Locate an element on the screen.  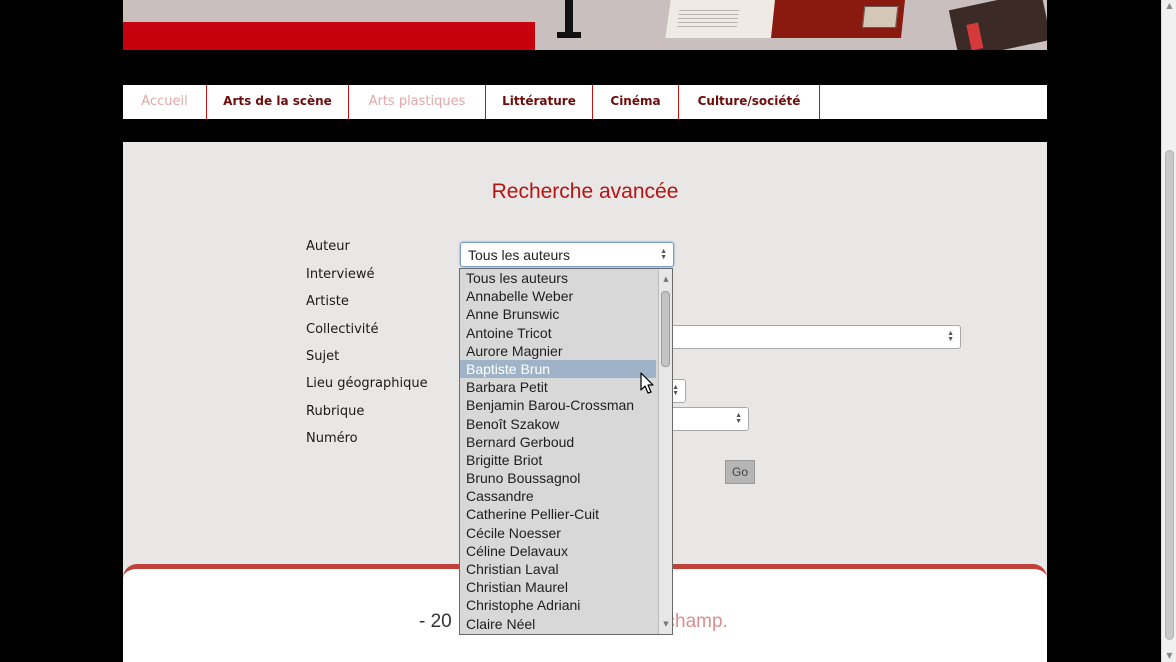
banner-red-strip is located at coordinates (329, 36).